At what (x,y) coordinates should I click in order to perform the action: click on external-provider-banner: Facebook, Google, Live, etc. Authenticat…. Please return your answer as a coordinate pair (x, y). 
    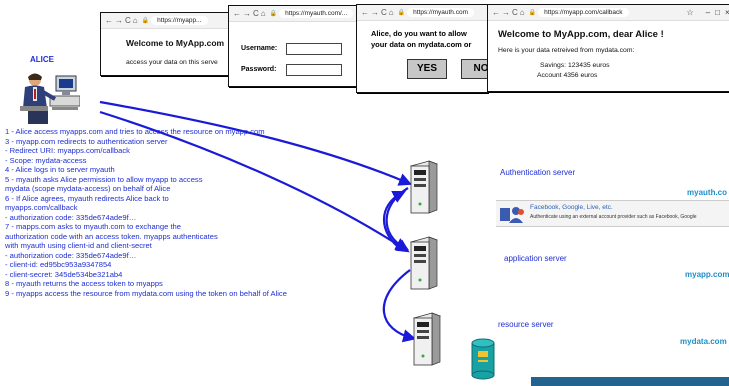
    Looking at the image, I should click on (612, 213).